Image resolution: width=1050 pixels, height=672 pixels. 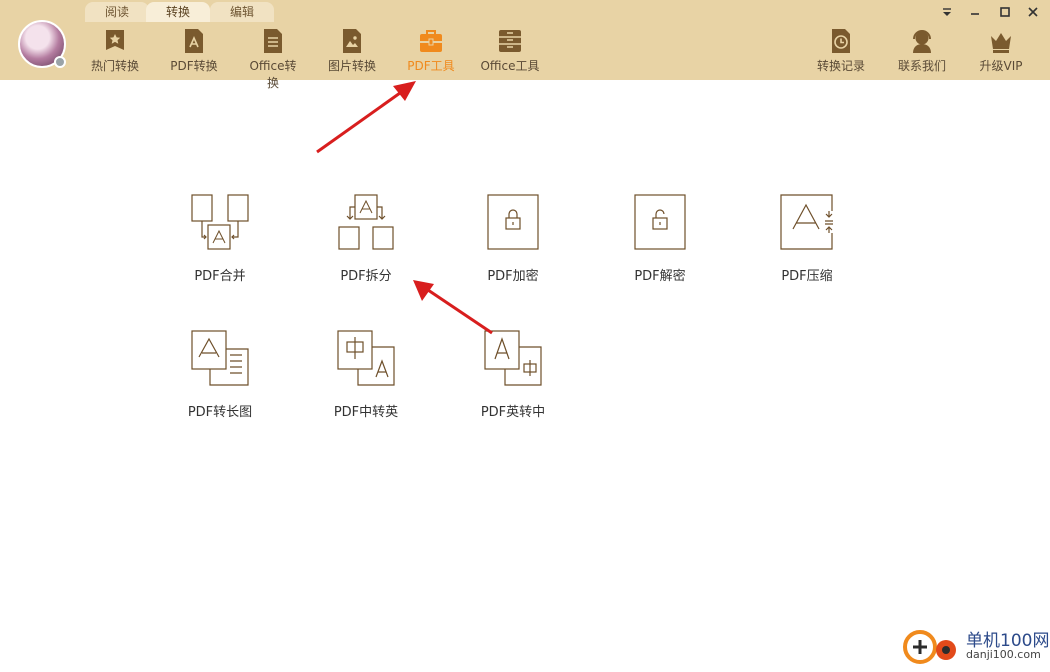 What do you see at coordinates (366, 117) in the screenshot?
I see `arrow-to-pdf-tools` at bounding box center [366, 117].